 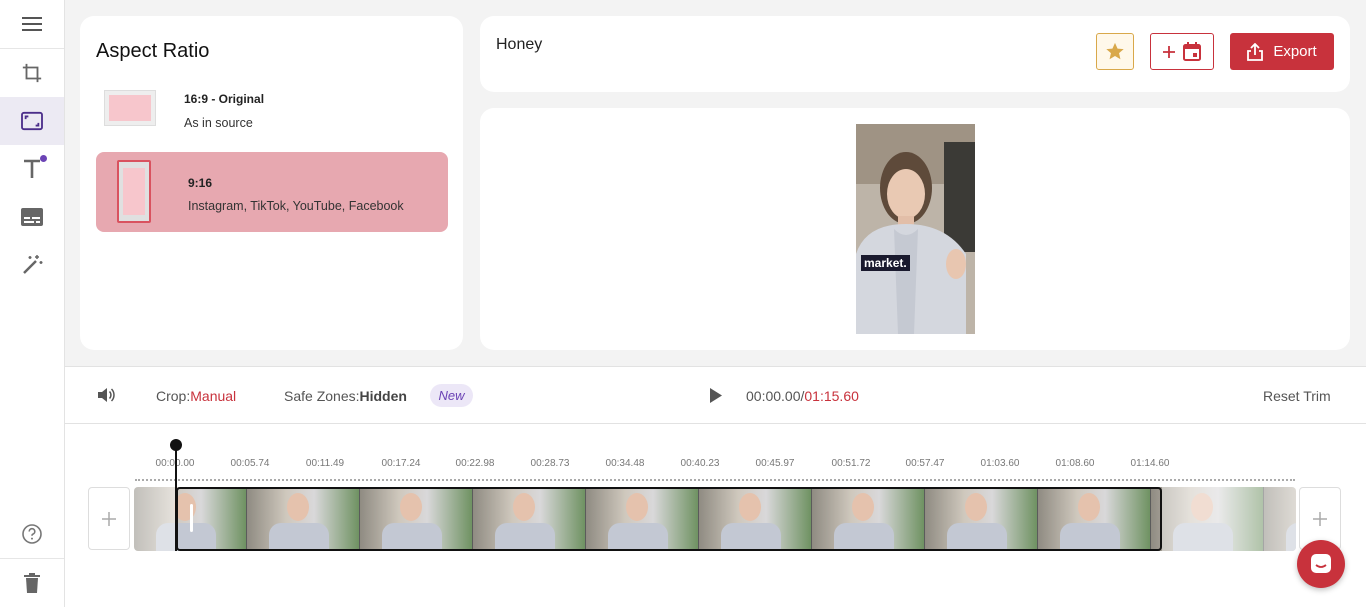 What do you see at coordinates (1295, 51) in the screenshot?
I see `export-label: Export` at bounding box center [1295, 51].